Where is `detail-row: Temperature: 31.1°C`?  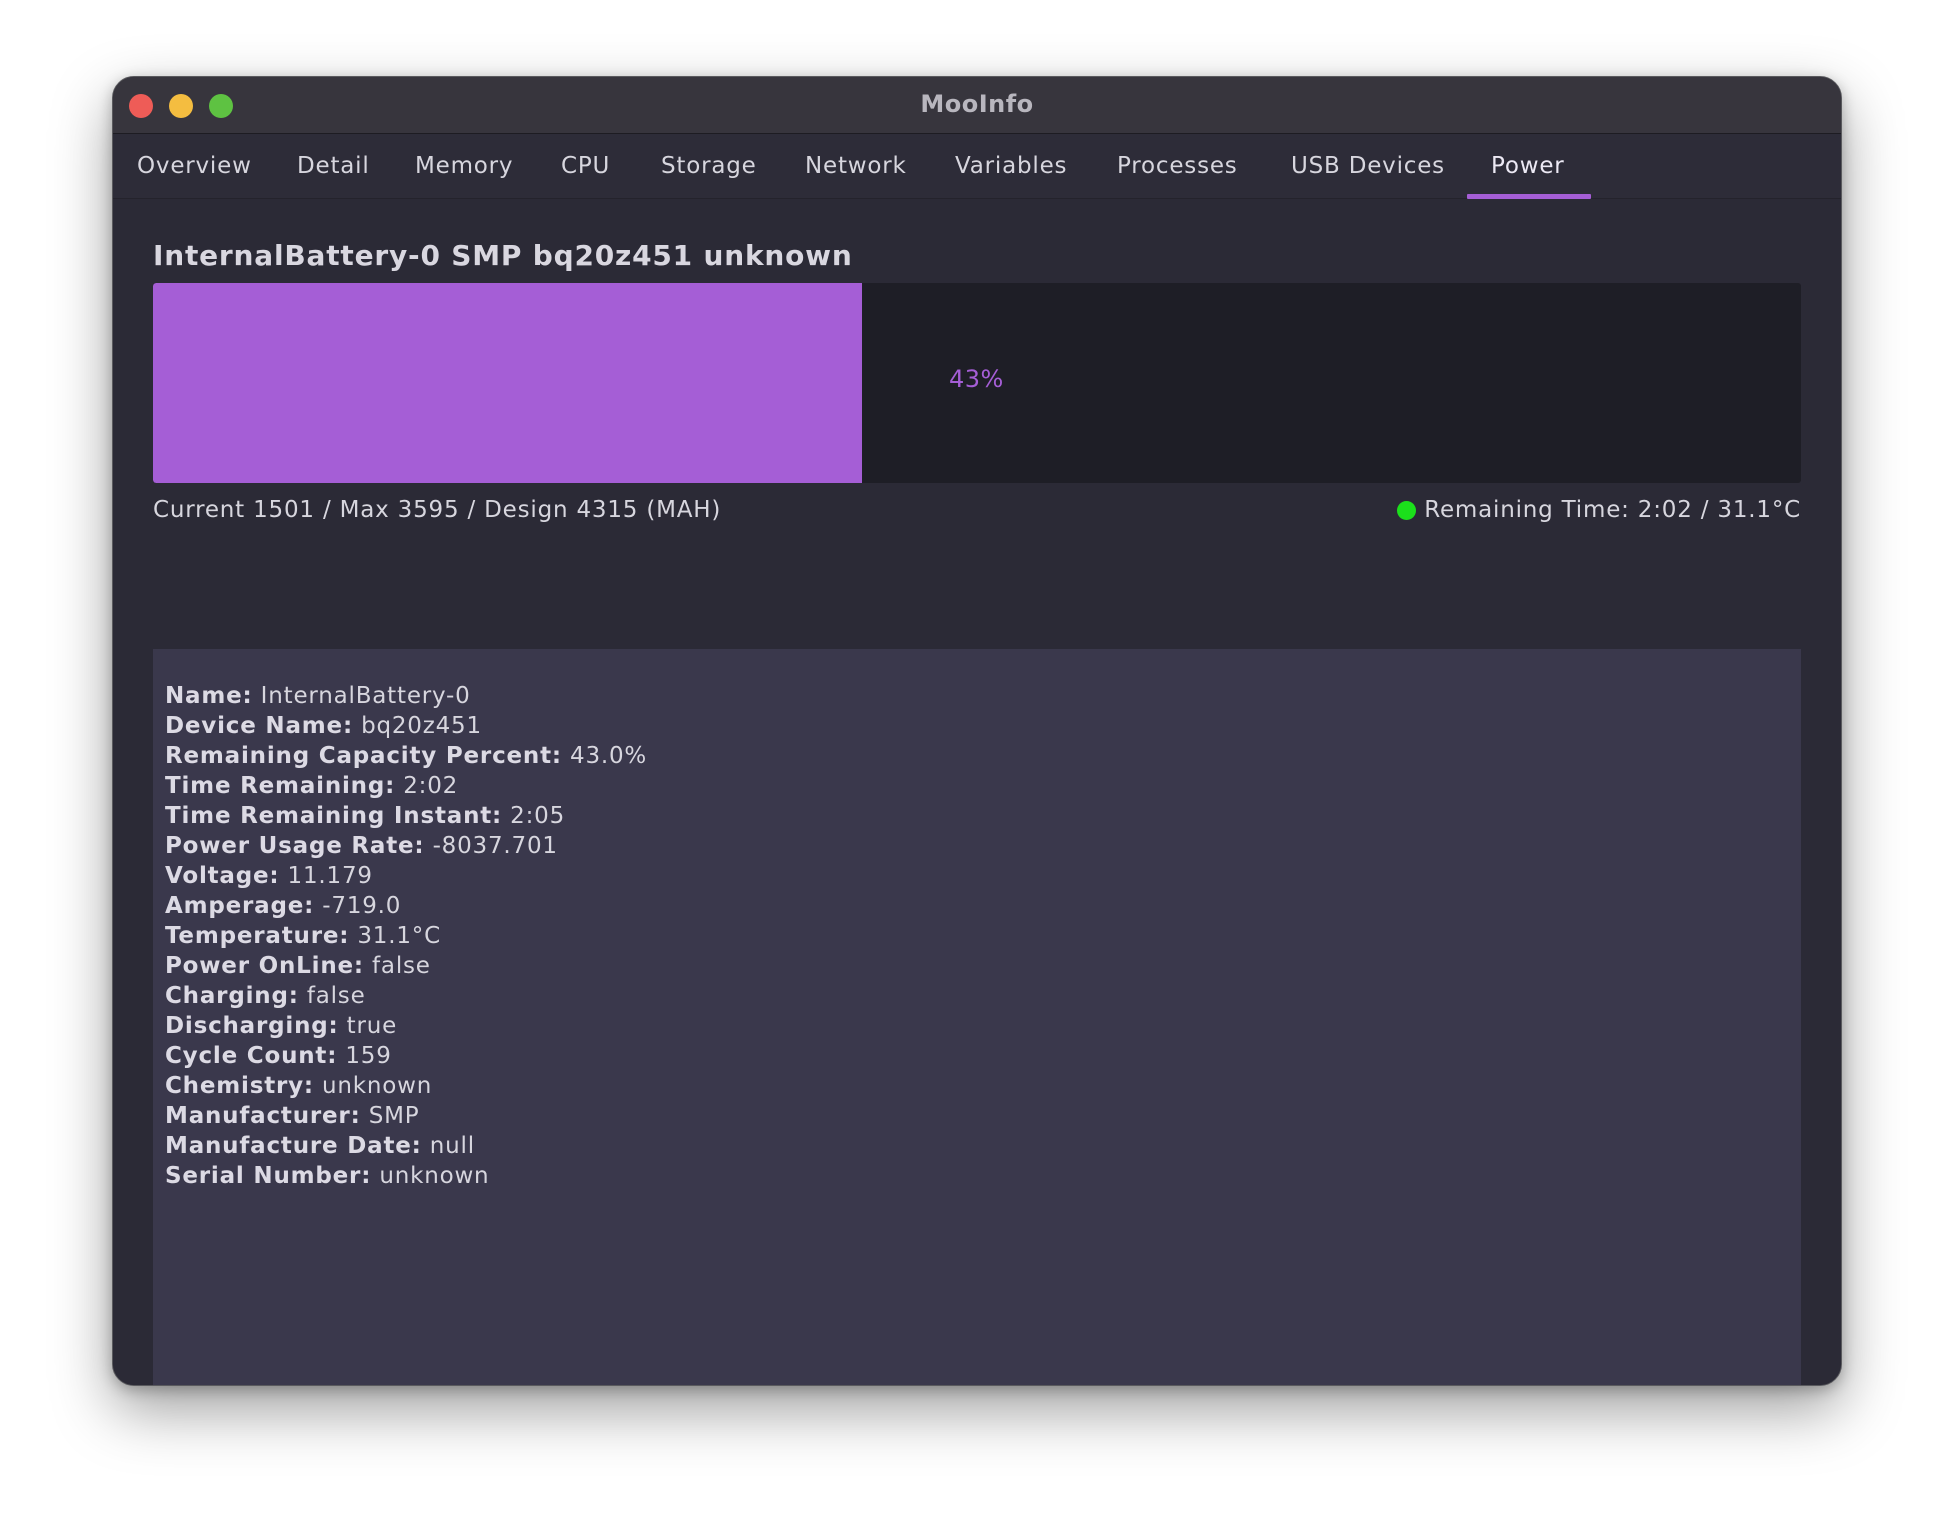
detail-row: Temperature: 31.1°C is located at coordinates (406, 936).